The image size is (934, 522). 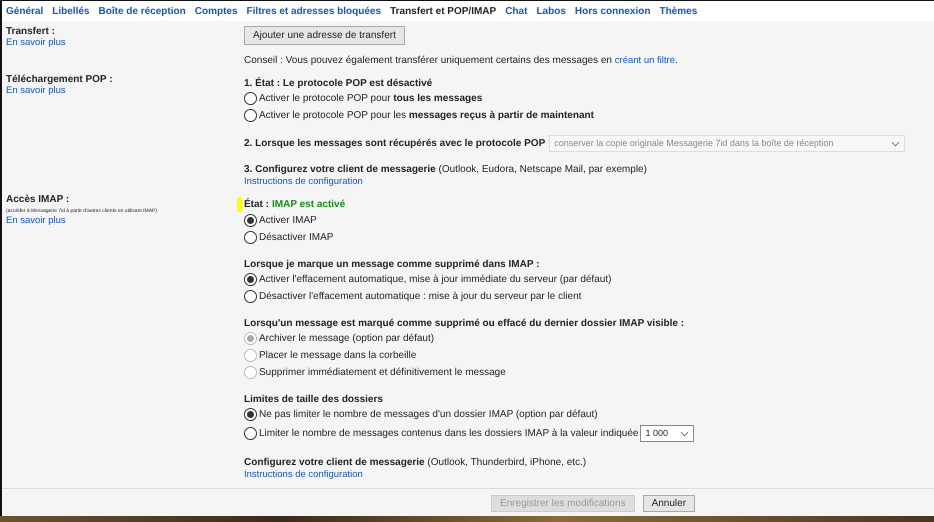 What do you see at coordinates (142, 11) in the screenshot?
I see `tab: Boîte de réception` at bounding box center [142, 11].